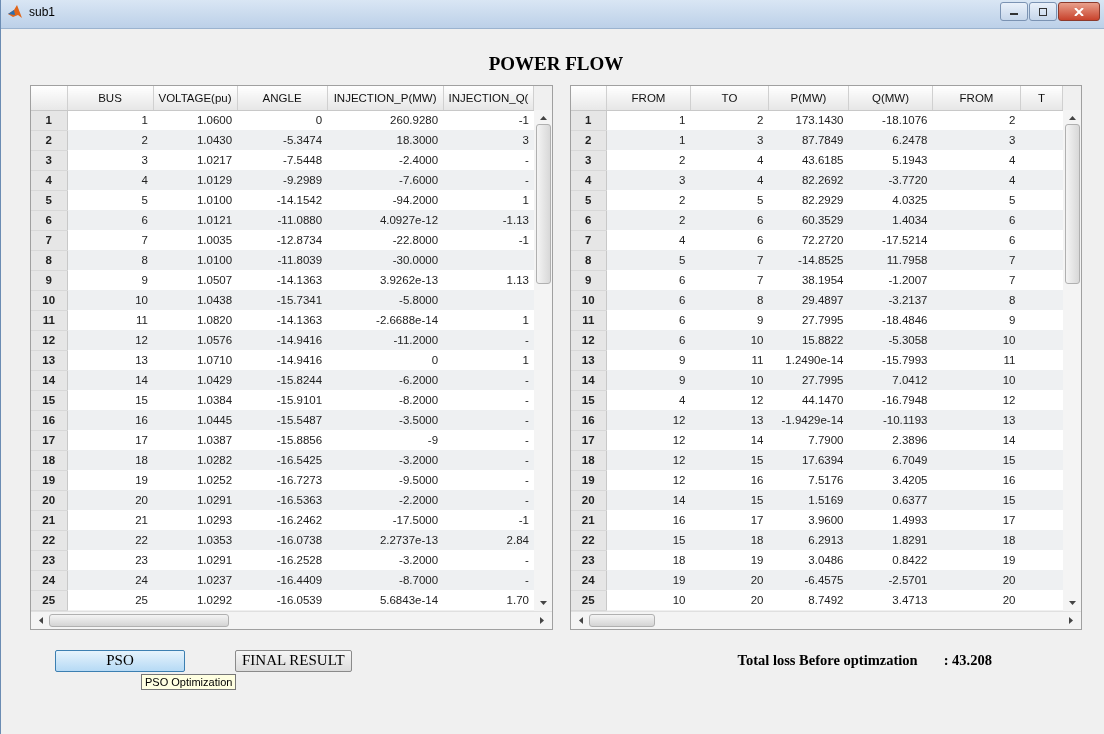 The width and height of the screenshot is (1104, 734). What do you see at coordinates (195, 580) in the screenshot?
I see `table-cell: 1.0237` at bounding box center [195, 580].